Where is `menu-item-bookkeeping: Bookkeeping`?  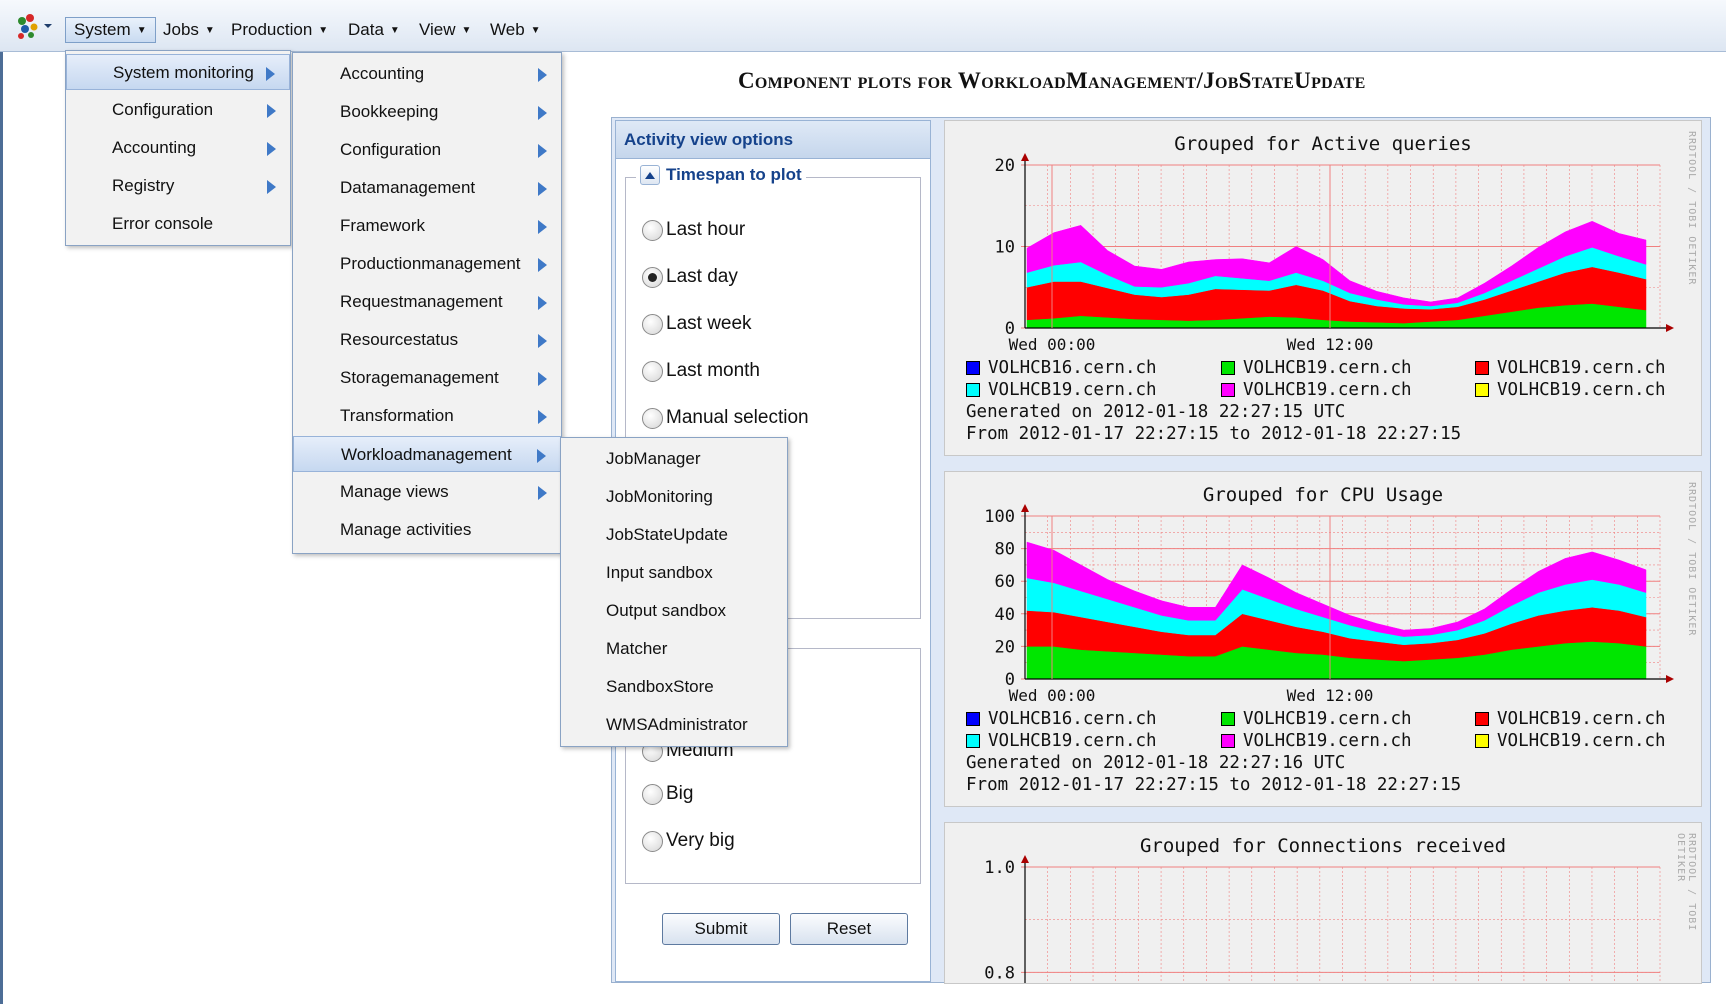
menu-item-bookkeeping: Bookkeeping is located at coordinates (427, 112).